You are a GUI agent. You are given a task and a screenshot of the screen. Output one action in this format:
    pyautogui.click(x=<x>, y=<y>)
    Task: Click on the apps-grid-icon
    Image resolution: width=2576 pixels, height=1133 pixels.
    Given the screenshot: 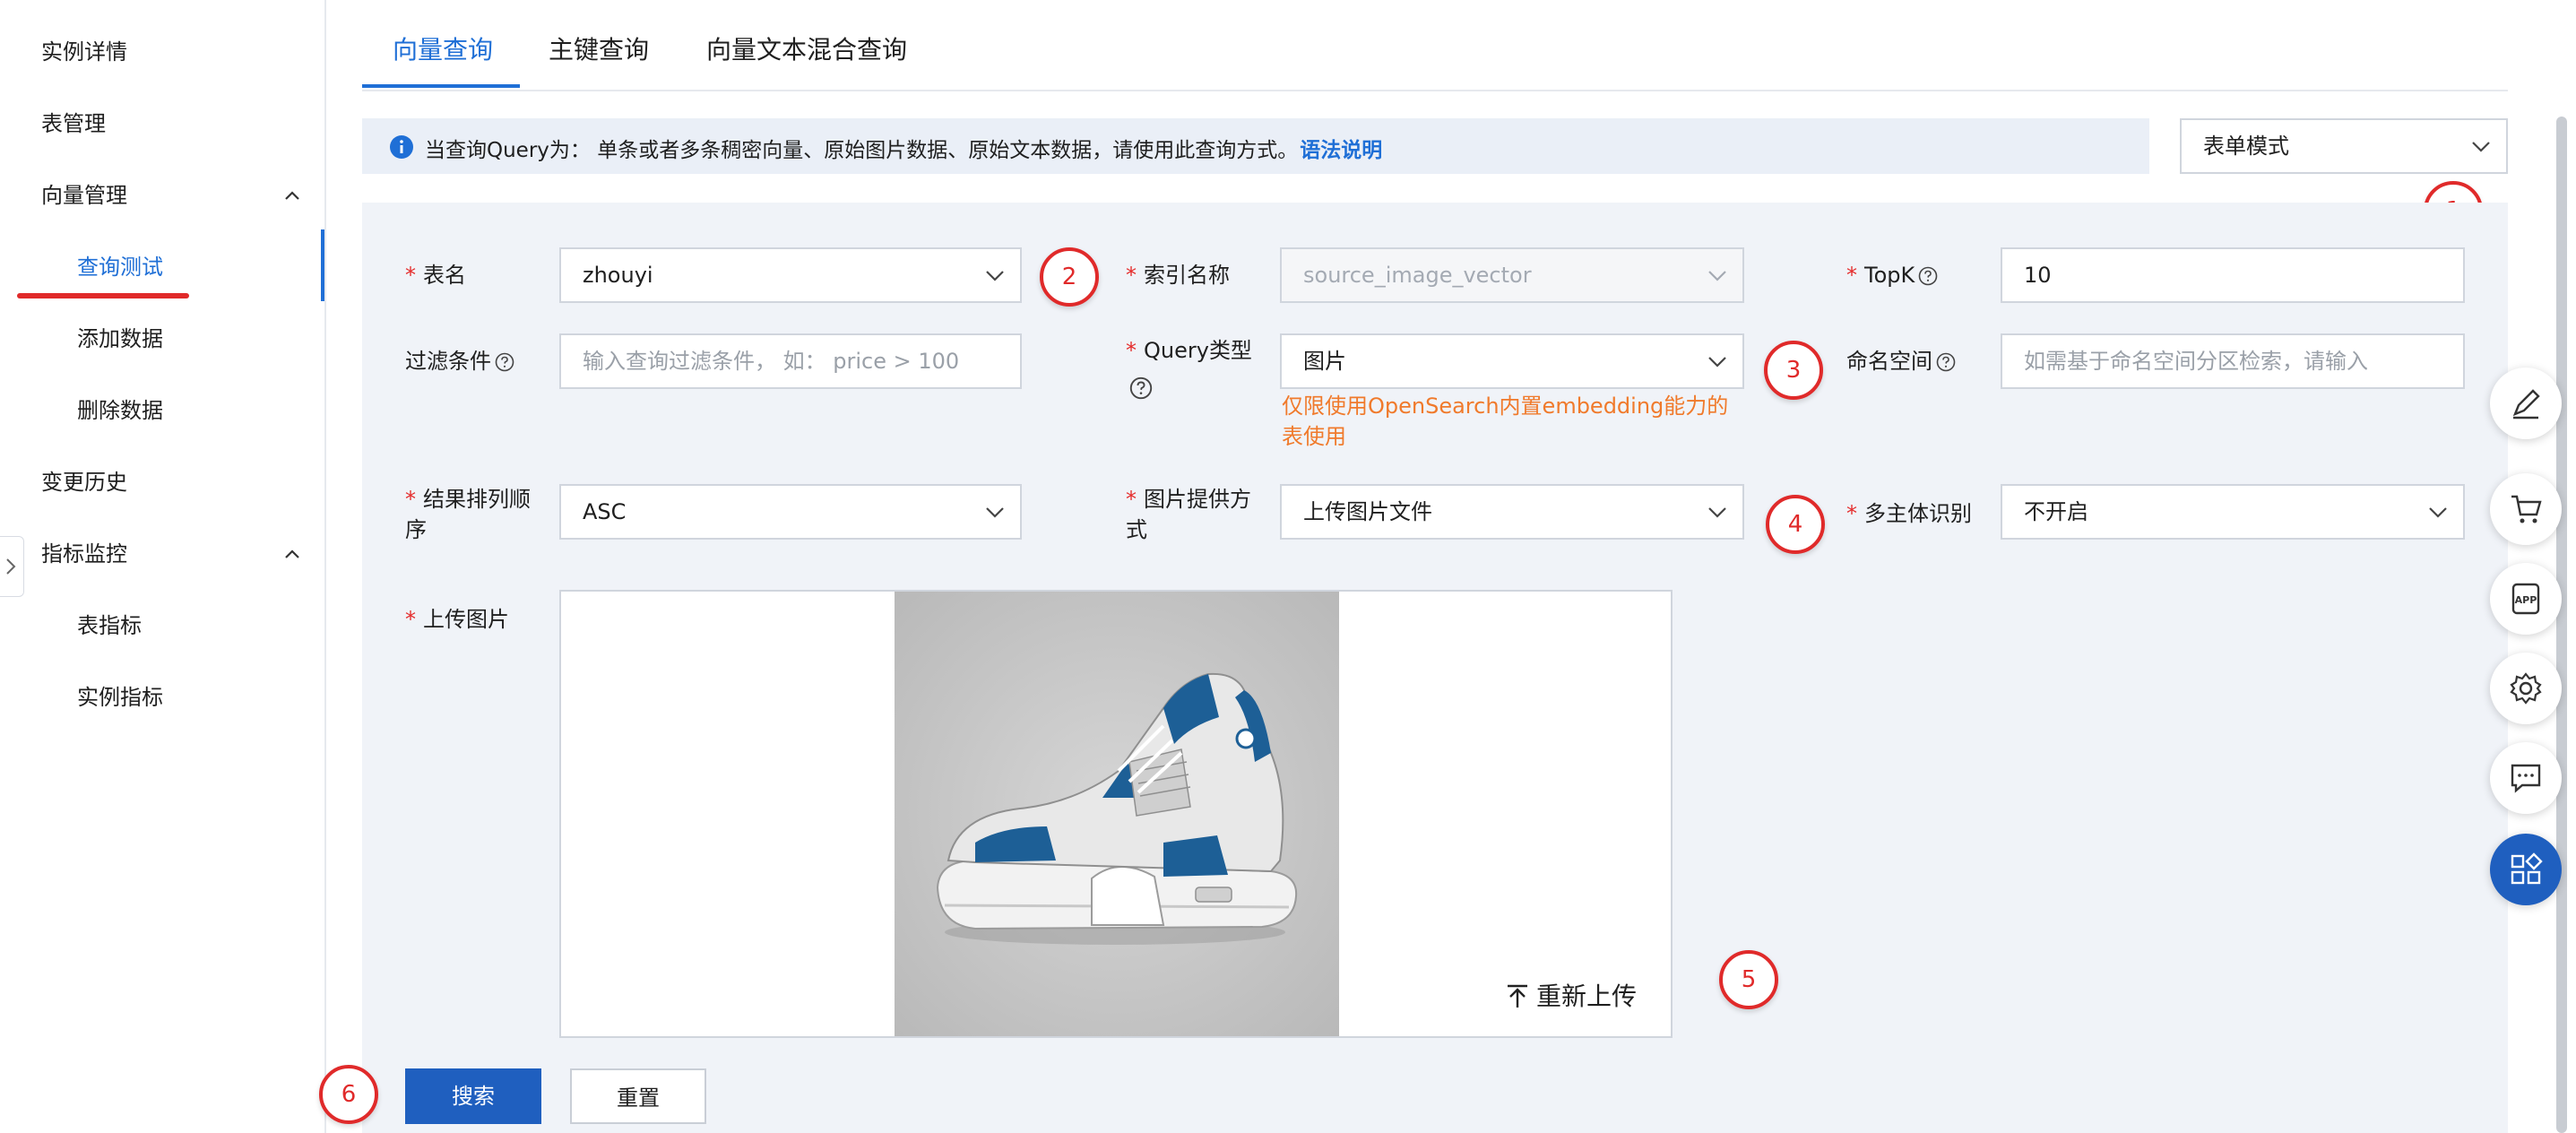 What is the action you would take?
    pyautogui.click(x=2527, y=869)
    